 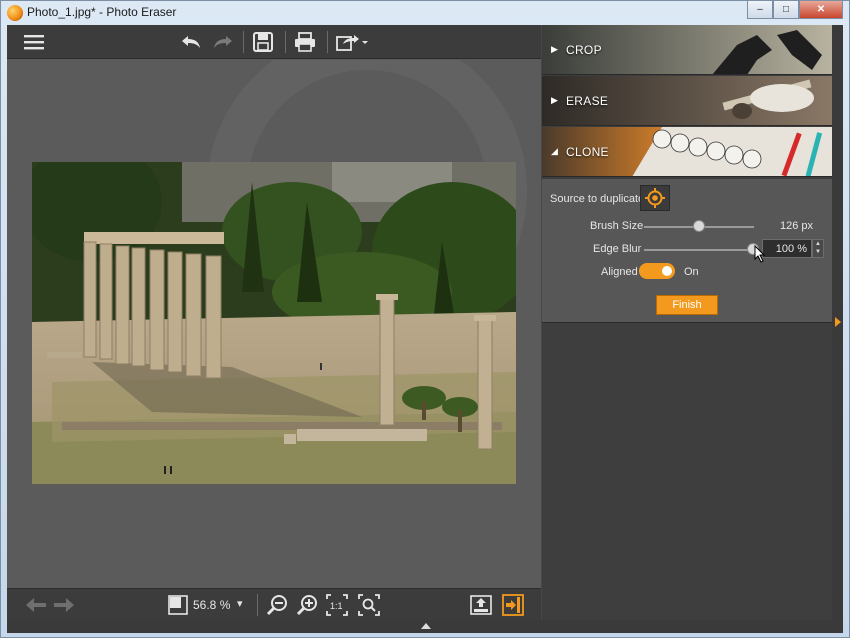 What do you see at coordinates (102, 12) in the screenshot?
I see `window-title: Photo_1.jpg* - Photo Eraser` at bounding box center [102, 12].